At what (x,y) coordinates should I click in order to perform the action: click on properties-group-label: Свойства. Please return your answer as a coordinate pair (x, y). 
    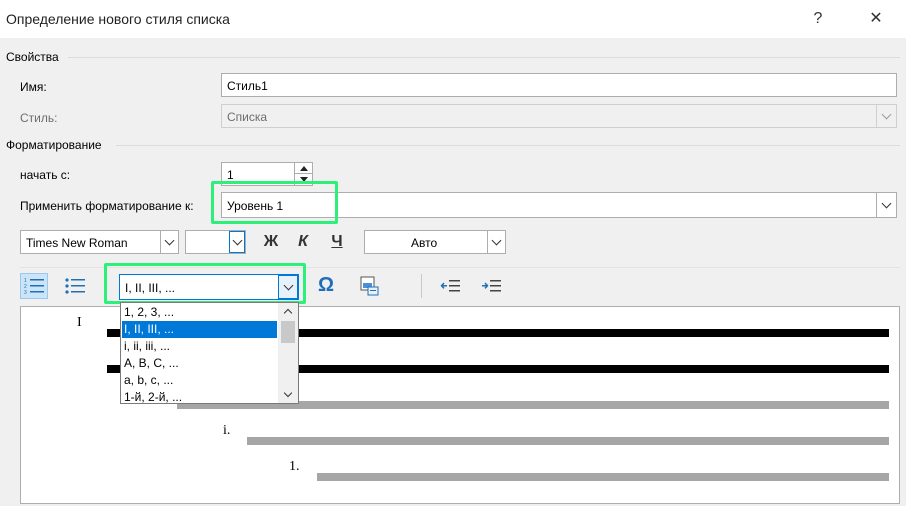
    Looking at the image, I should click on (32, 57).